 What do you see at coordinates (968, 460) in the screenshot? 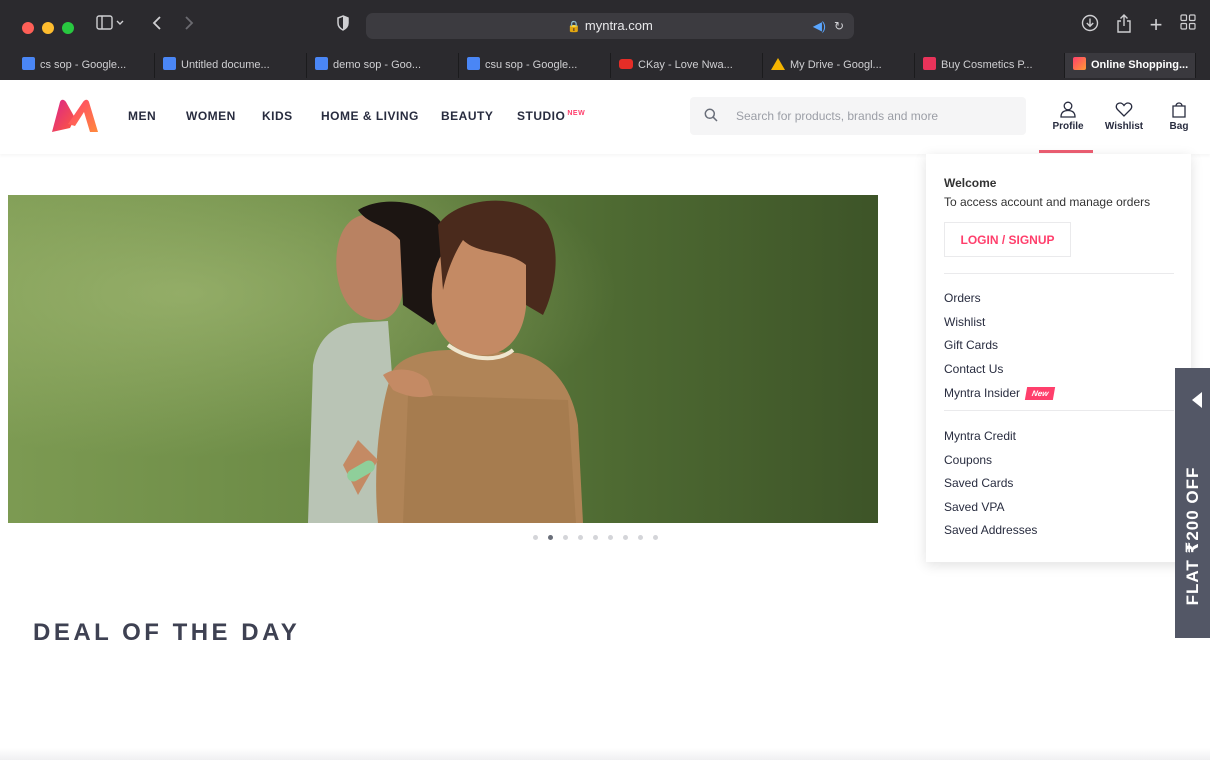
I see `menu-item-coupons: Coupons` at bounding box center [968, 460].